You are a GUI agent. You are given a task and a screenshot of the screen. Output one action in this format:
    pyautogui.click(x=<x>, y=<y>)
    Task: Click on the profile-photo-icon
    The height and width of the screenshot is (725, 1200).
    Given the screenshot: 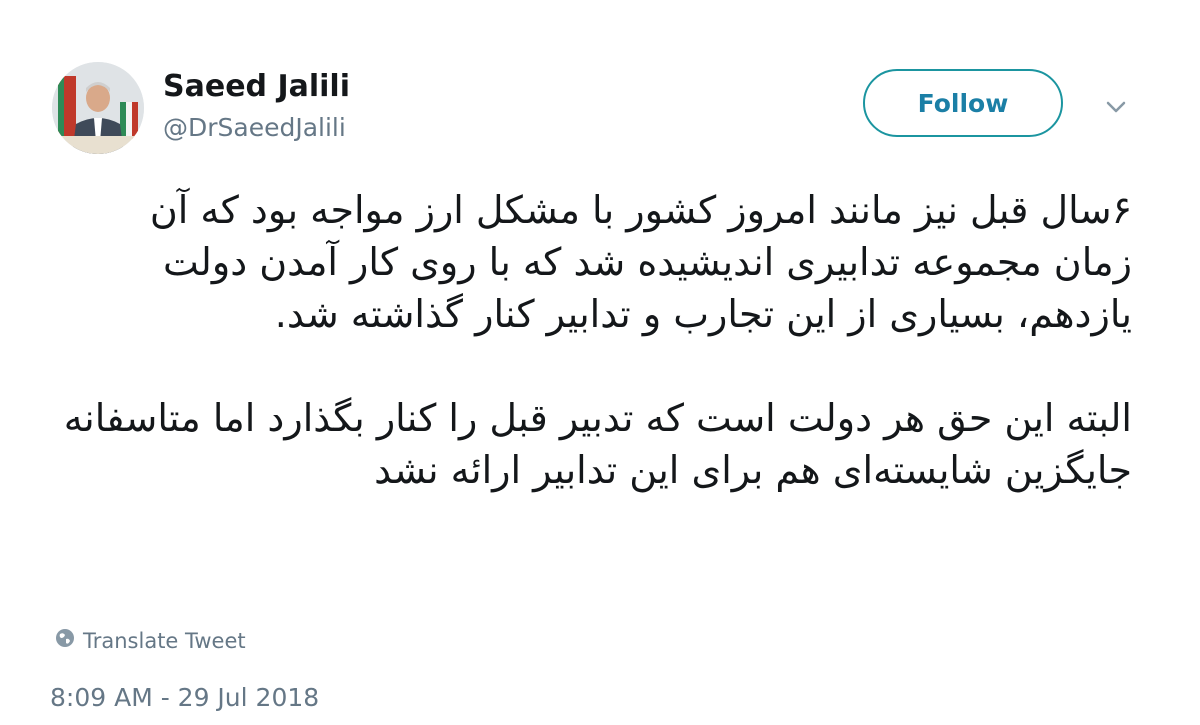 What is the action you would take?
    pyautogui.click(x=98, y=108)
    